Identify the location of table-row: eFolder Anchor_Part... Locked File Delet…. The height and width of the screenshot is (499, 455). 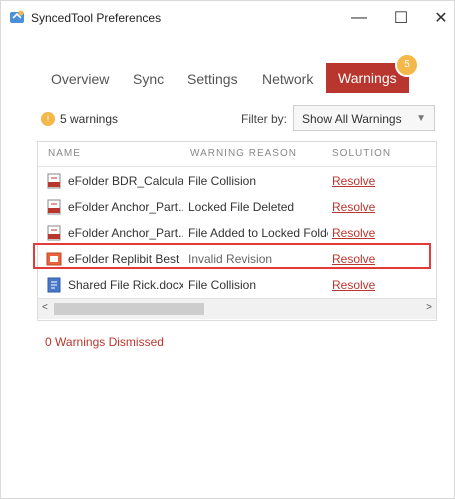
(237, 207).